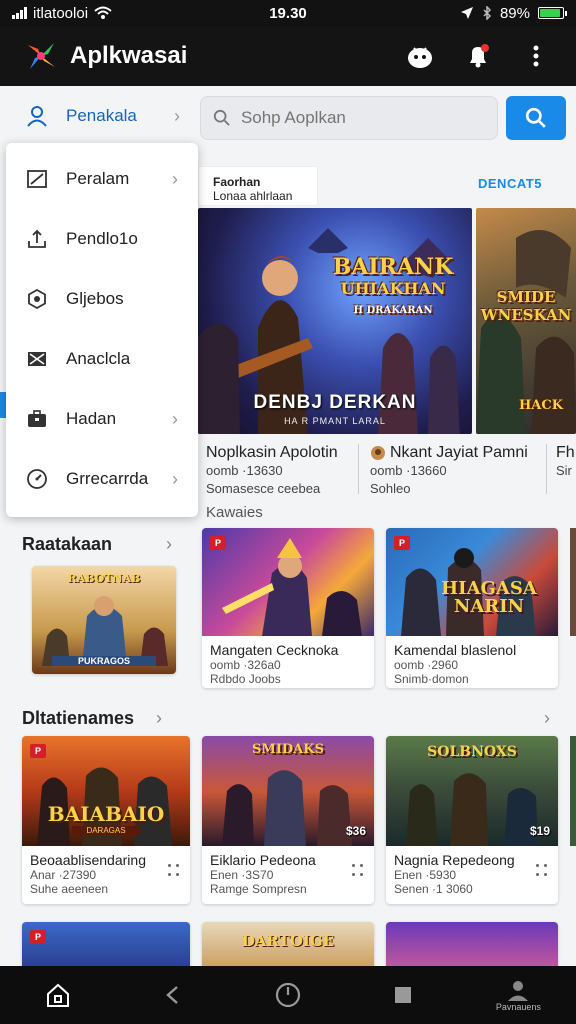 The image size is (576, 1024). Describe the element at coordinates (425, 875) in the screenshot. I see `card-meta: Enen ·5930` at that location.